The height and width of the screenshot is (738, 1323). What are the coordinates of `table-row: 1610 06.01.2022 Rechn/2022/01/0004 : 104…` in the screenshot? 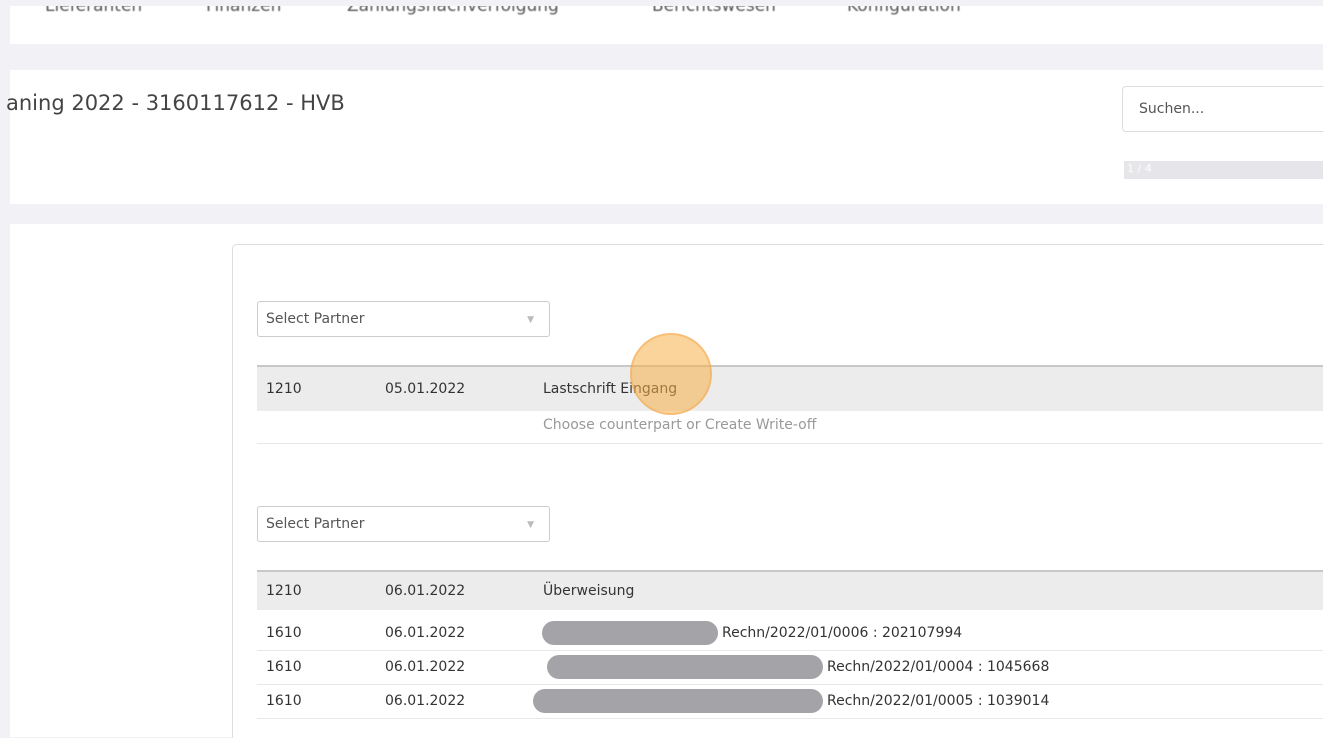 It's located at (790, 667).